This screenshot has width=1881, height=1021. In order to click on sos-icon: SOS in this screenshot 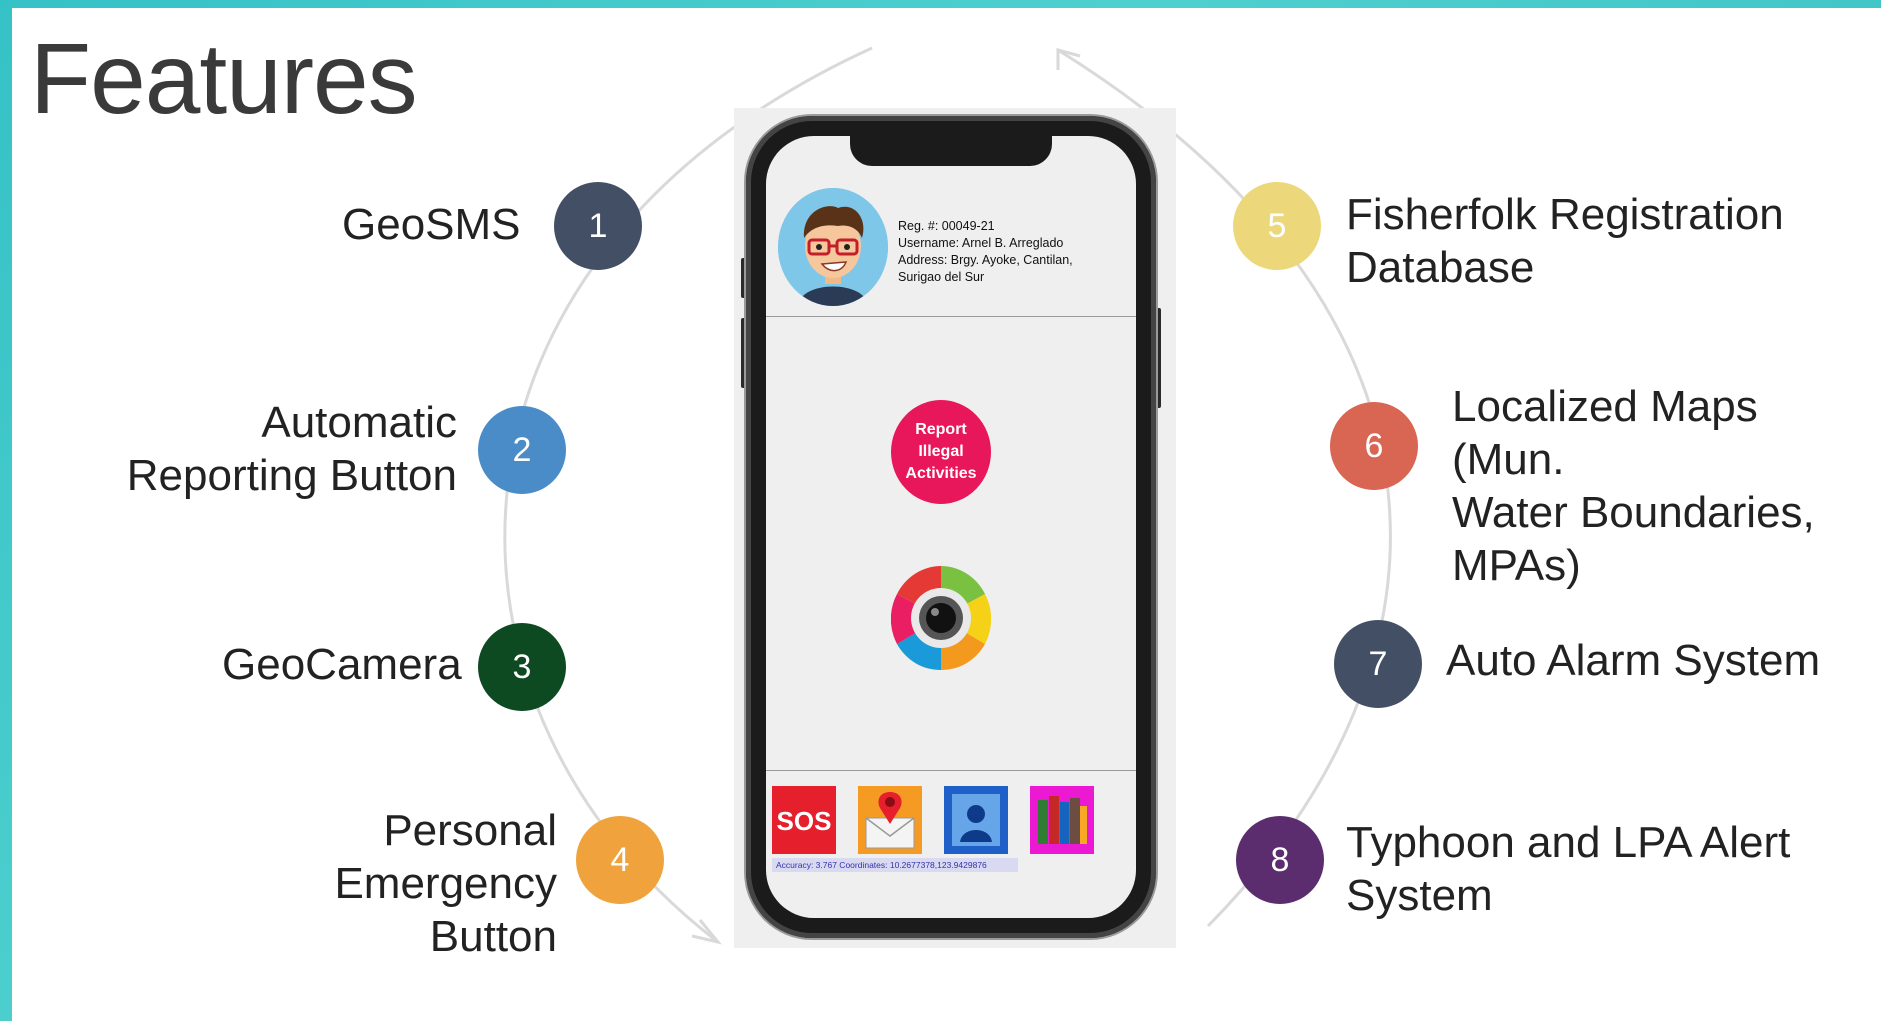, I will do `click(804, 820)`.